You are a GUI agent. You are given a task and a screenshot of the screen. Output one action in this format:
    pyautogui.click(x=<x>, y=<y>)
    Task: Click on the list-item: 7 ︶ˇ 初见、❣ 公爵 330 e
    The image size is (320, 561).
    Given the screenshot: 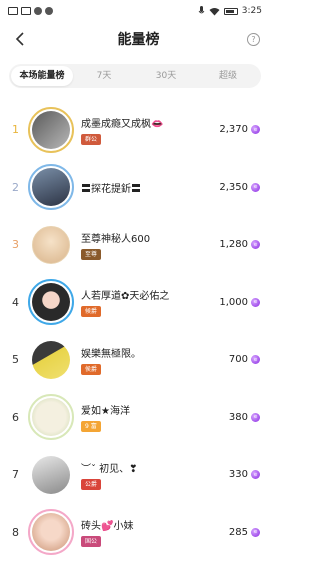 What is the action you would take?
    pyautogui.click(x=135, y=475)
    